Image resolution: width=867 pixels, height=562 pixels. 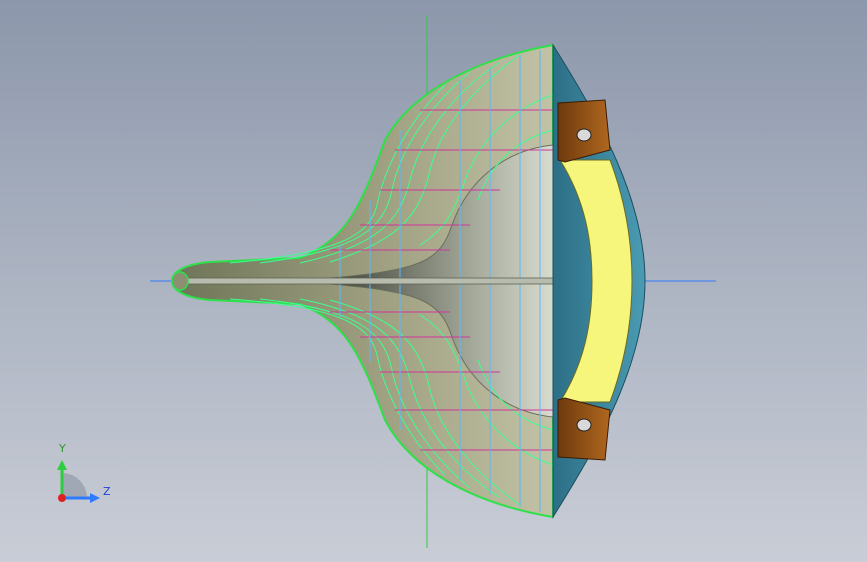 I want to click on mount-hole-bottom, so click(x=584, y=425).